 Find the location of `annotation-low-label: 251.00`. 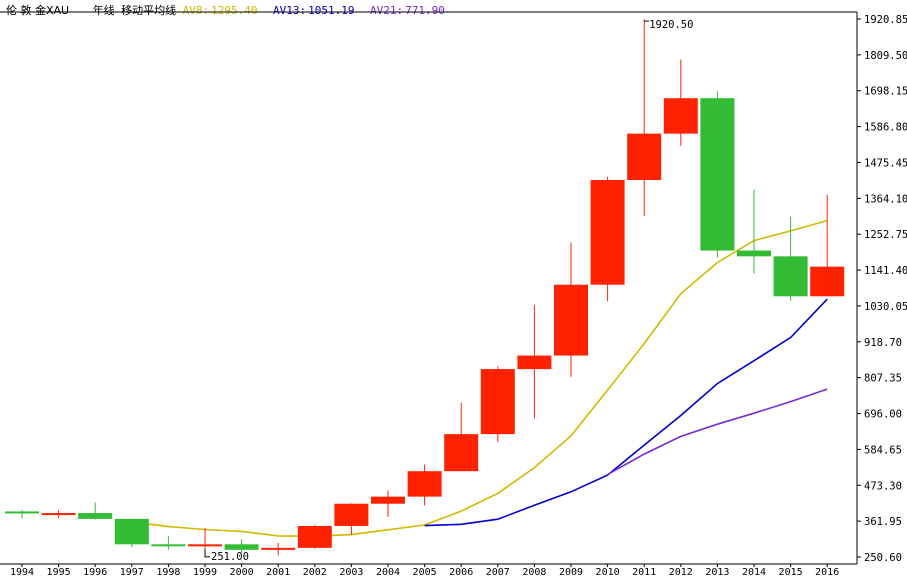

annotation-low-label: 251.00 is located at coordinates (230, 557).